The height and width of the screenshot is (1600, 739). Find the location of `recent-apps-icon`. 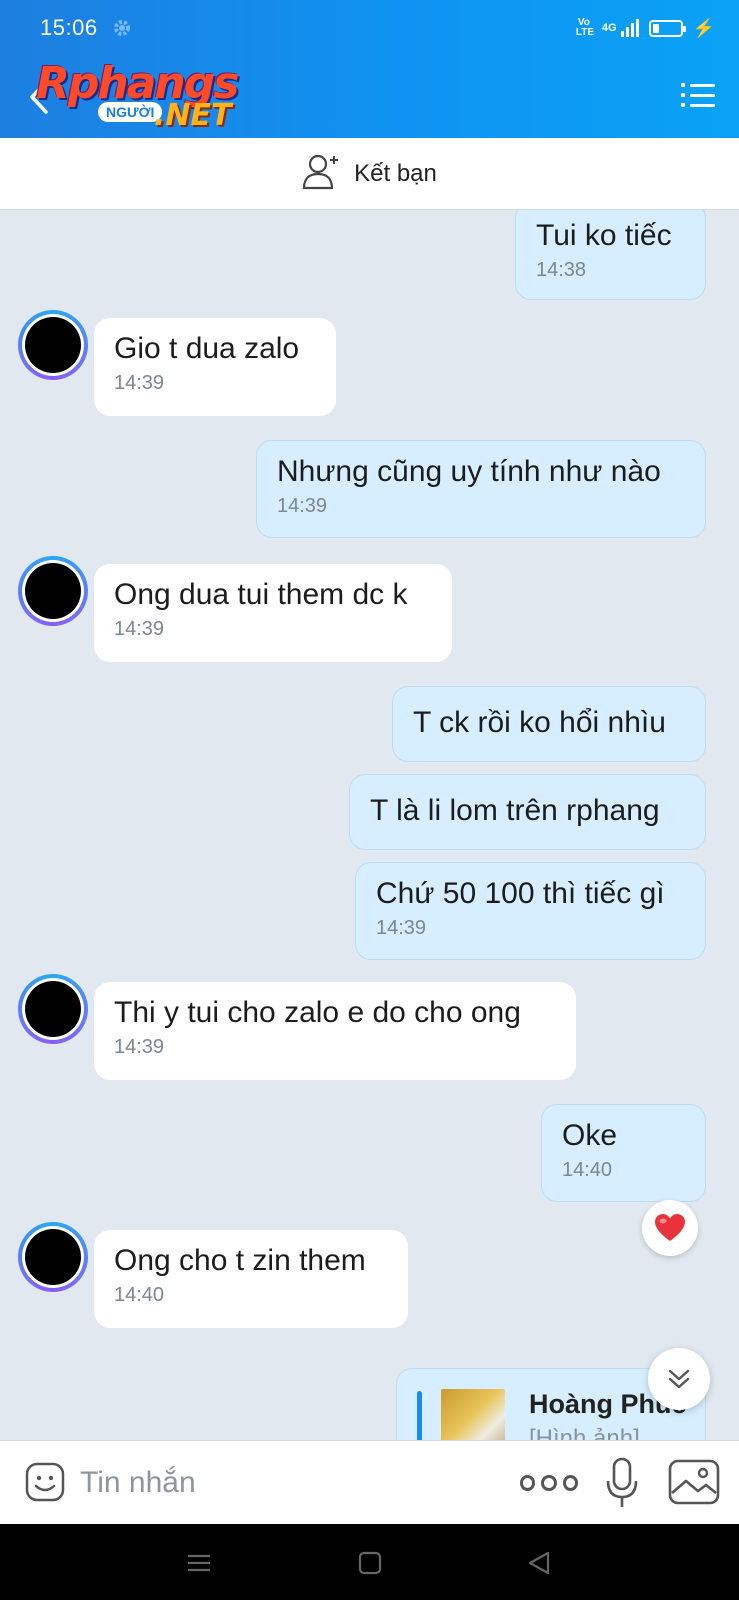

recent-apps-icon is located at coordinates (199, 1563).